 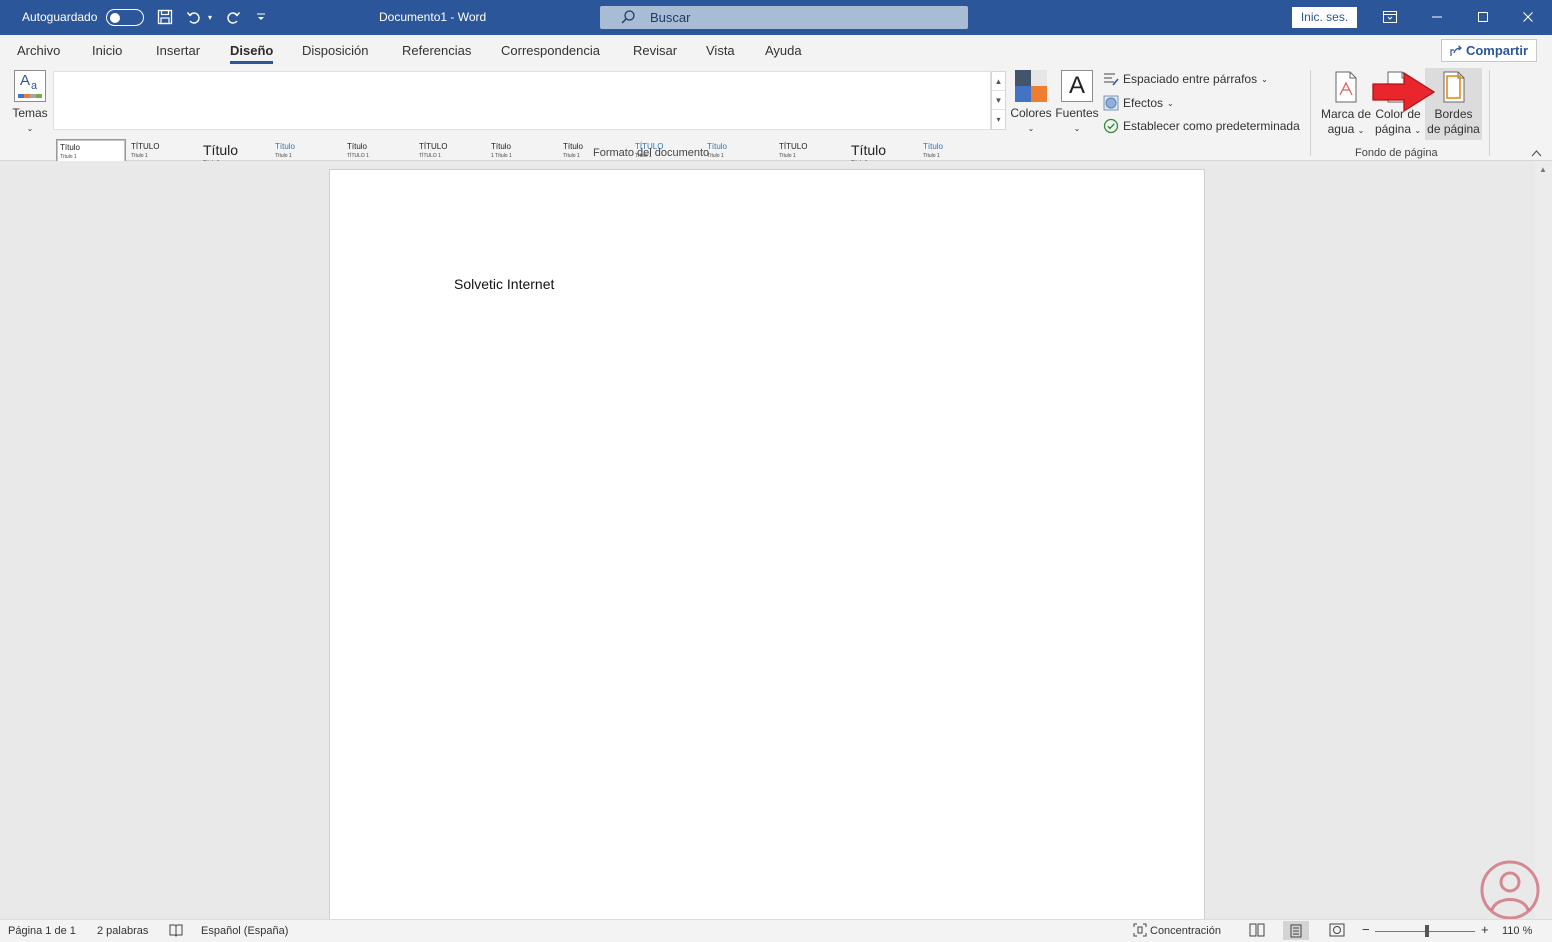 I want to click on gallery-down-icon: ▼, so click(x=998, y=100).